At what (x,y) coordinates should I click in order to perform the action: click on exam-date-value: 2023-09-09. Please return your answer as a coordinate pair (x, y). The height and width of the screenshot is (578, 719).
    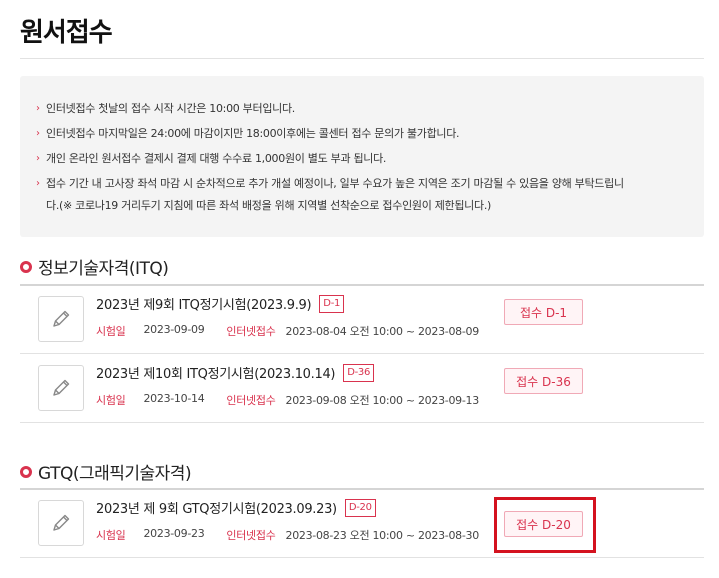
    Looking at the image, I should click on (174, 329).